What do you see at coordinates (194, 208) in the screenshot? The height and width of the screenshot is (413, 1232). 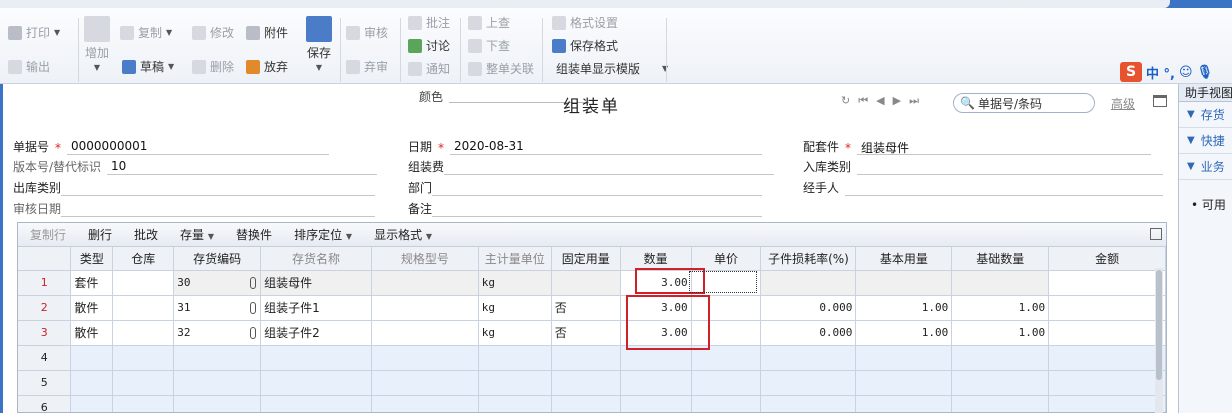 I see `audit-date-field: 审核日期` at bounding box center [194, 208].